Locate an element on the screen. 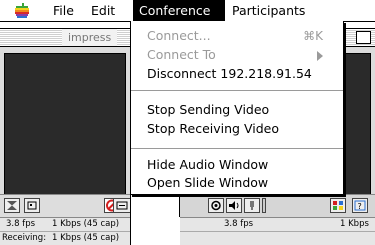  bandwidth-readout: 1 Kbps (45 cap) is located at coordinates (86, 224).